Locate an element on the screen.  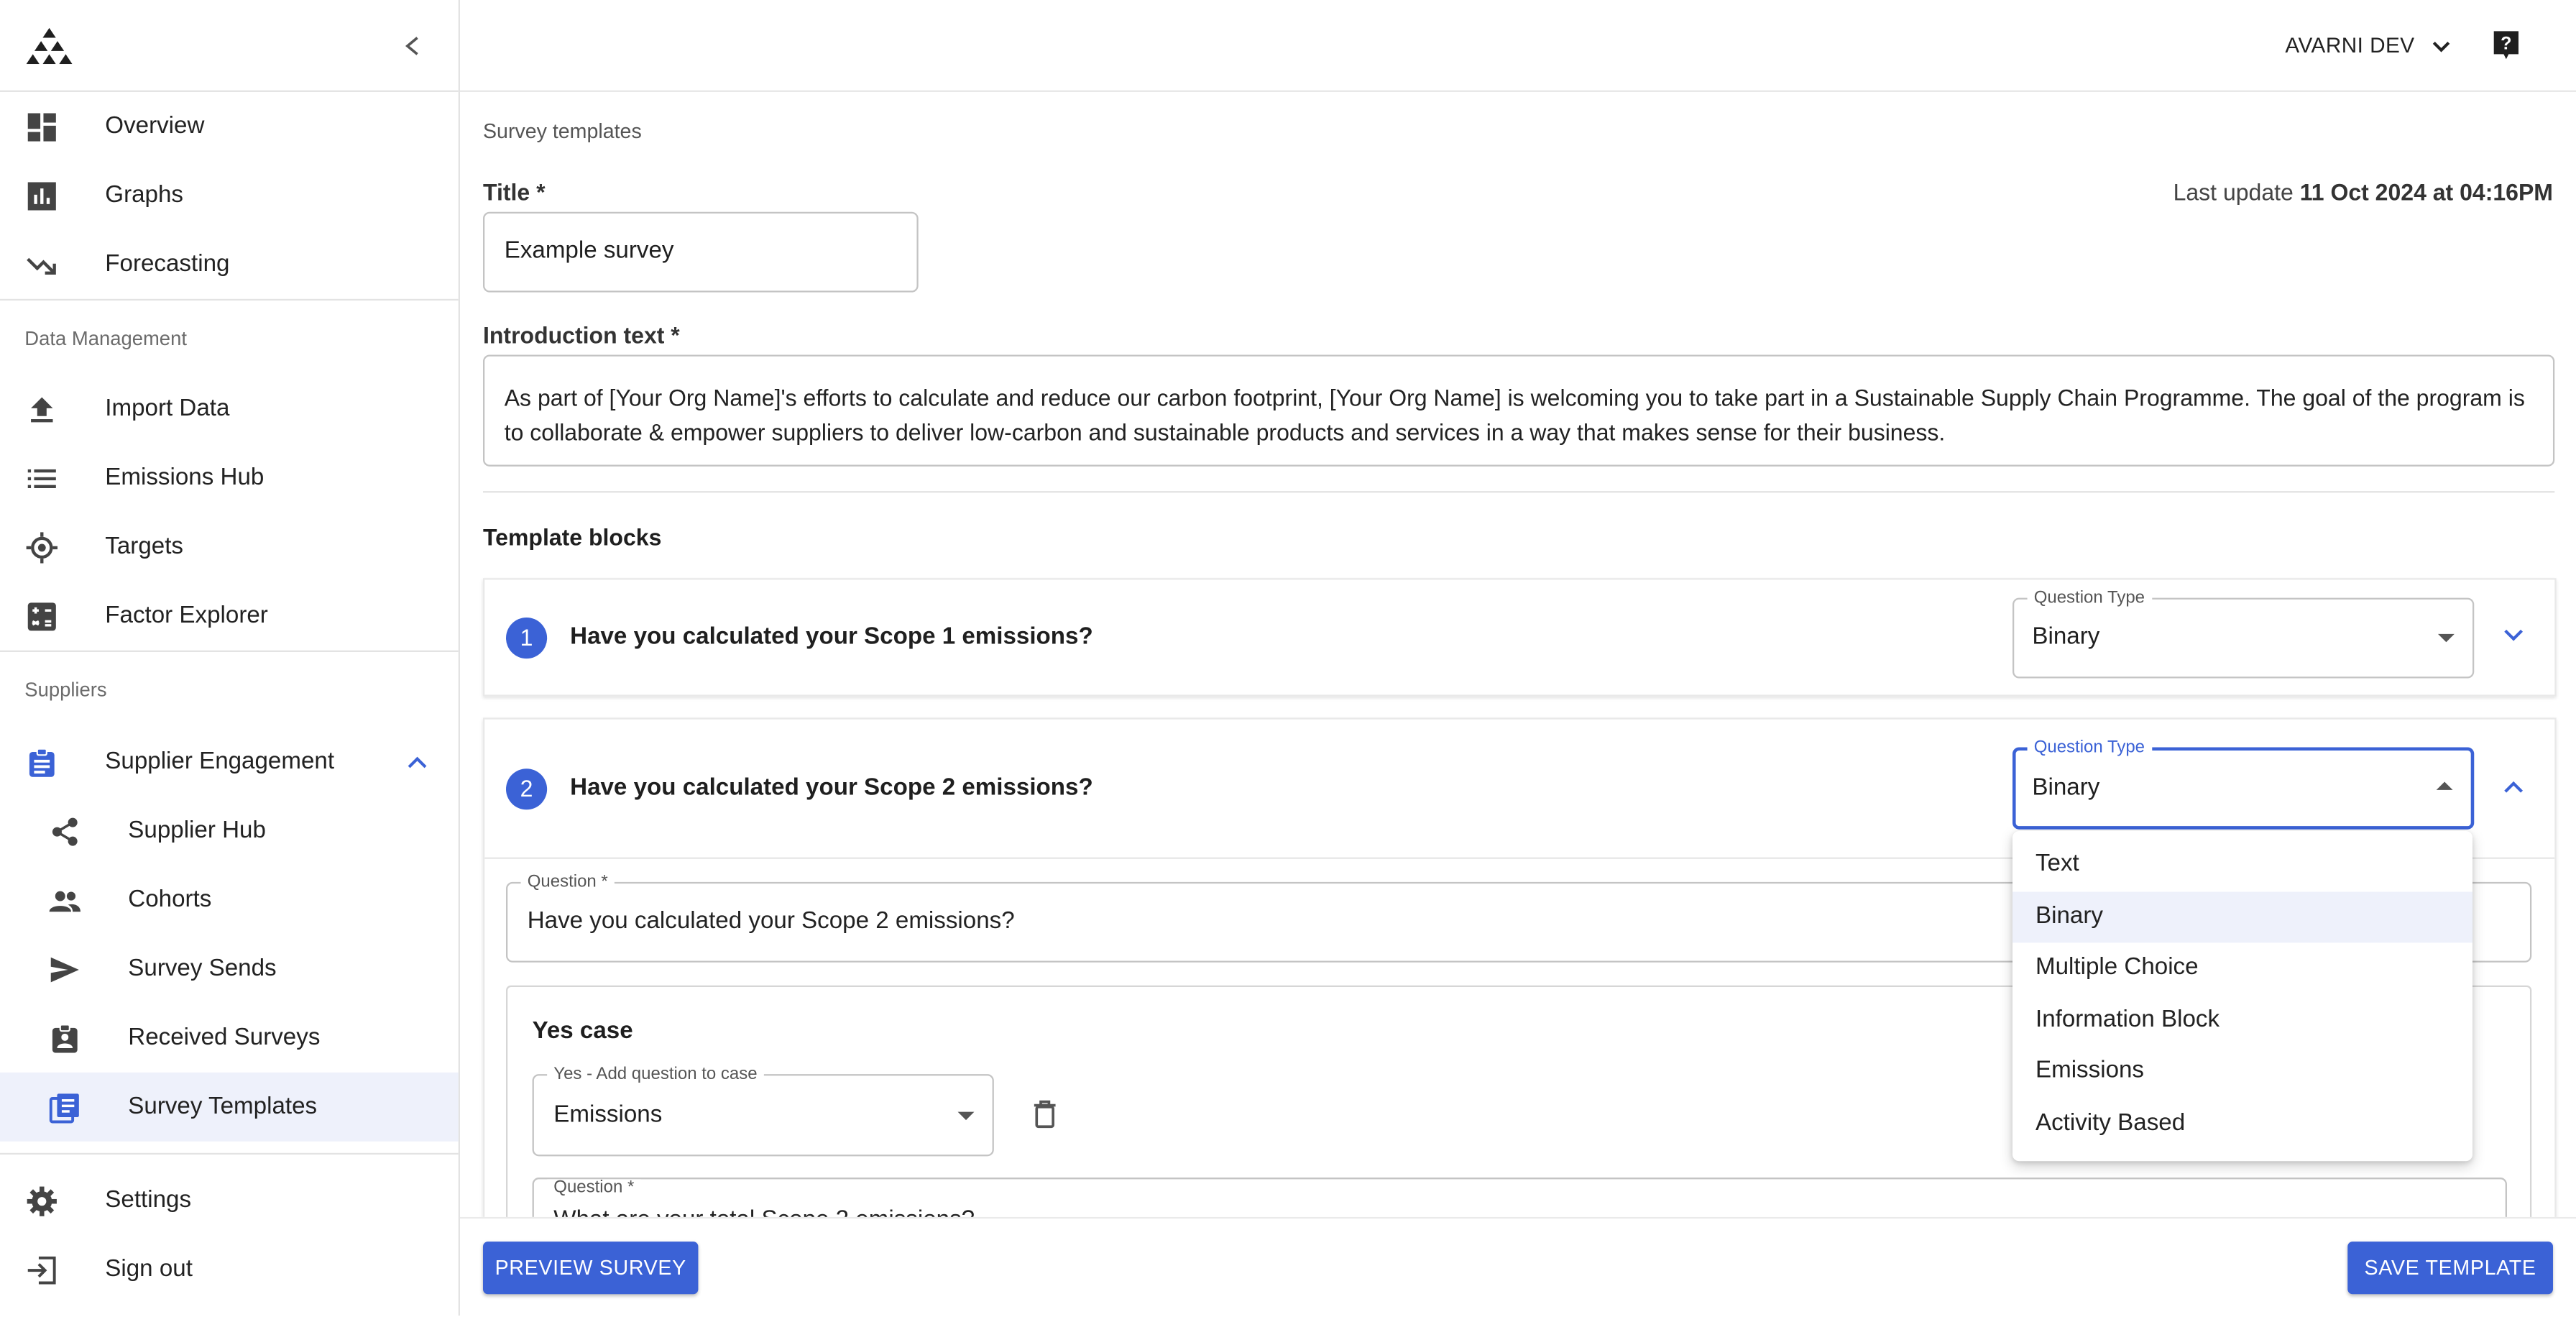
sidebar-item-graphs: Graphs is located at coordinates (229, 195).